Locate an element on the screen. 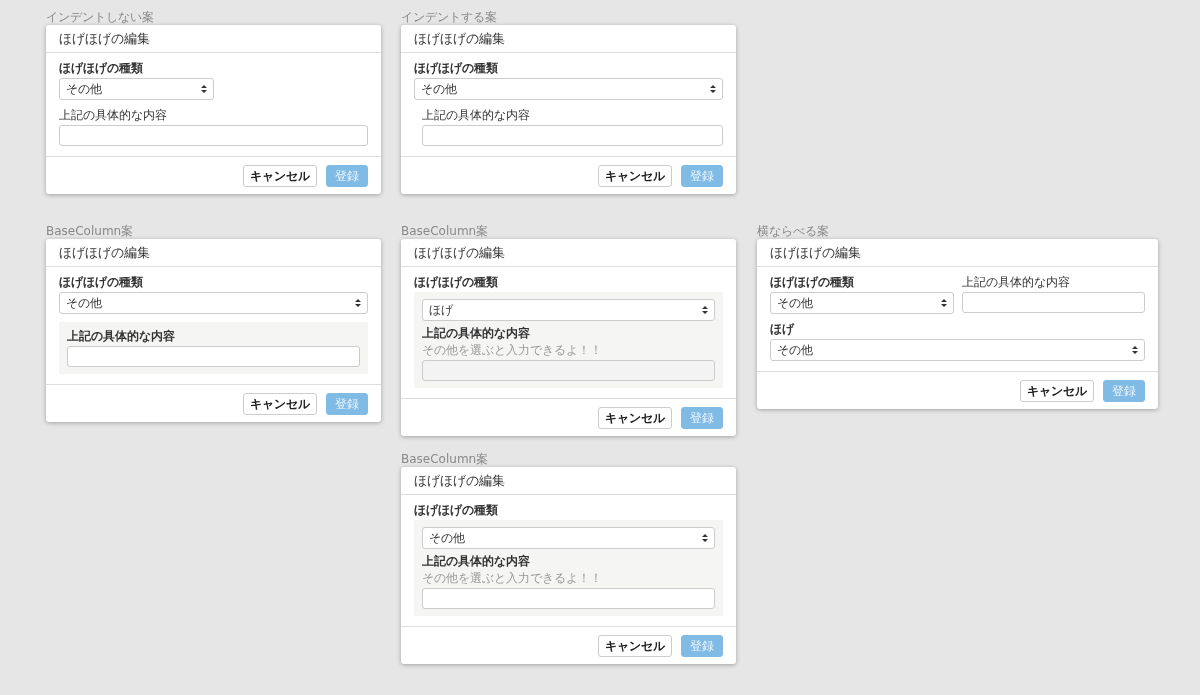  artboard-label: 横ならべる案 is located at coordinates (793, 231).